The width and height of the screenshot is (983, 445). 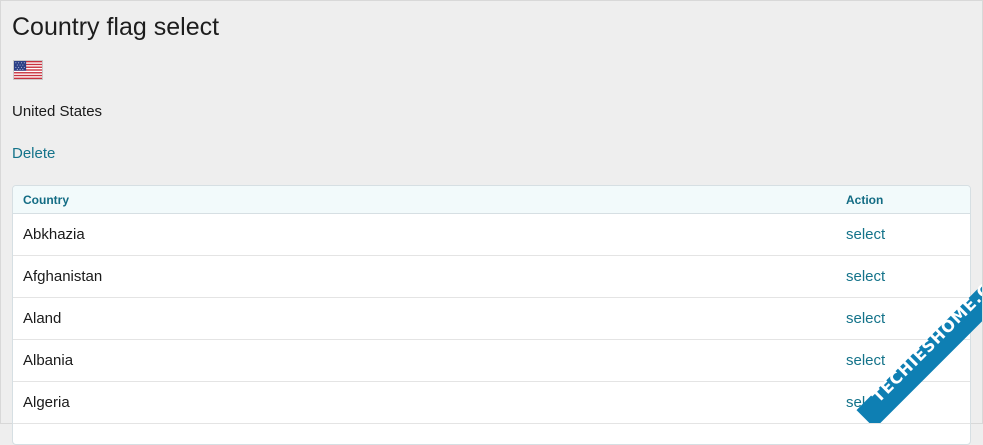 I want to click on column-header-action: Action, so click(x=901, y=200).